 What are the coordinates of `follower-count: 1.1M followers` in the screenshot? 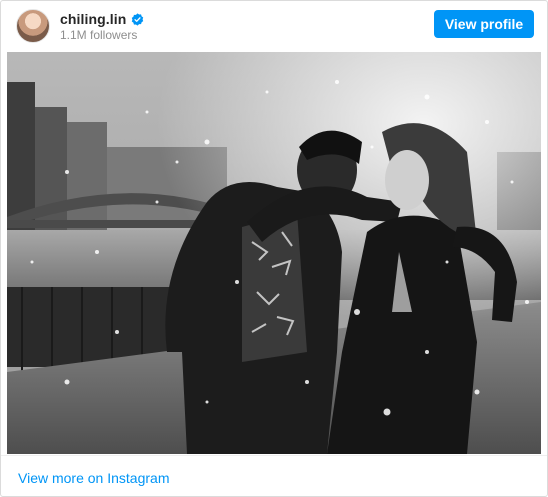 It's located at (99, 35).